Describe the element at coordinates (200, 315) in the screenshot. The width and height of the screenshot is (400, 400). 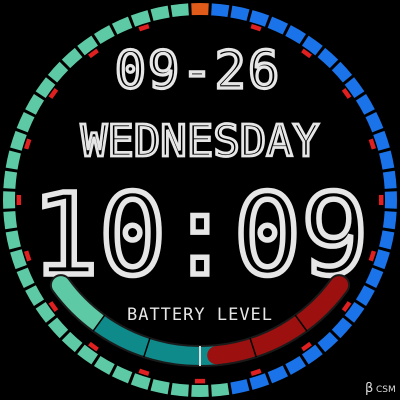
I see `battery-label: BATTERY LEVEL` at that location.